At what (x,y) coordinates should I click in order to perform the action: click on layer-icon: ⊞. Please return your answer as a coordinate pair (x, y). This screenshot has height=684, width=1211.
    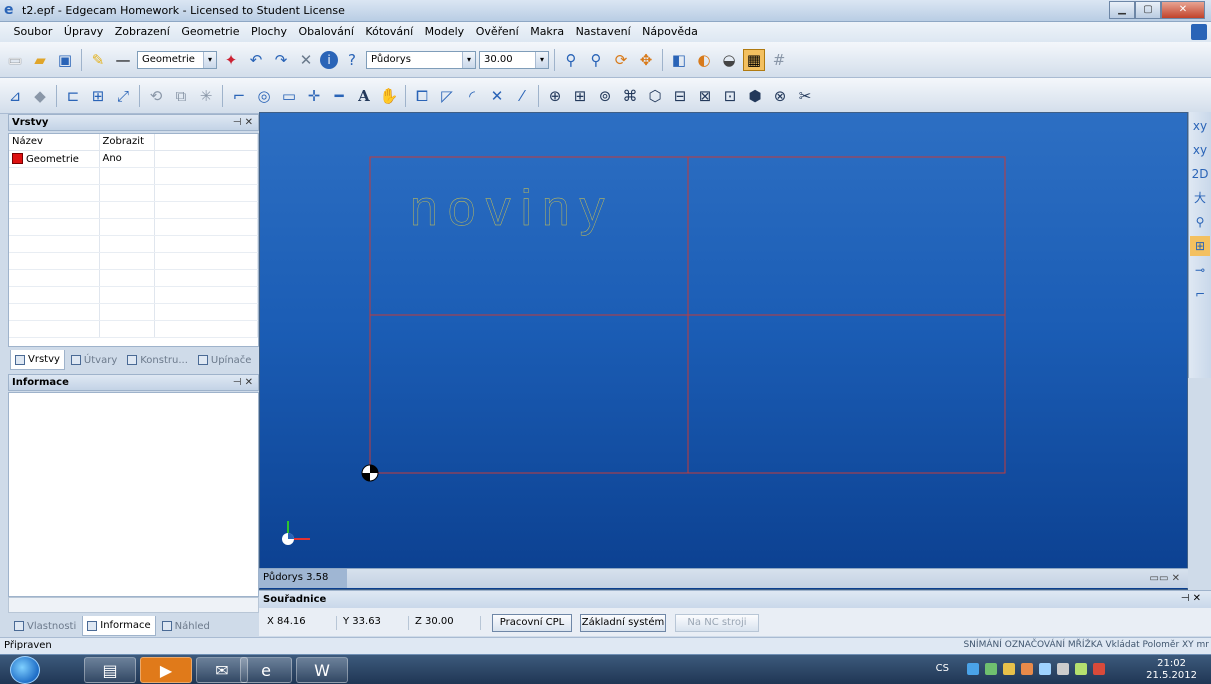
    Looking at the image, I should click on (98, 96).